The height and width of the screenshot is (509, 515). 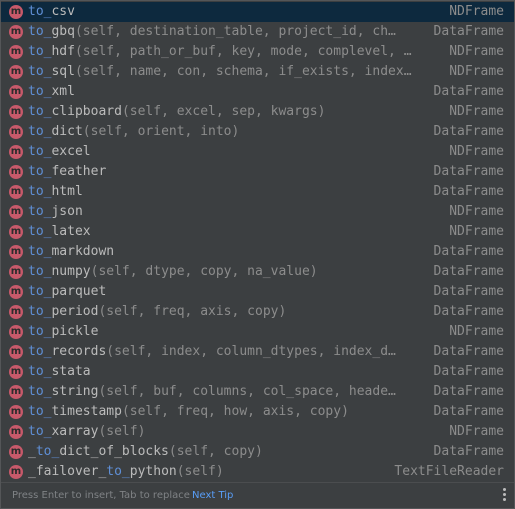 I want to click on completion-item: m to_stata DataFrame, so click(x=257, y=372).